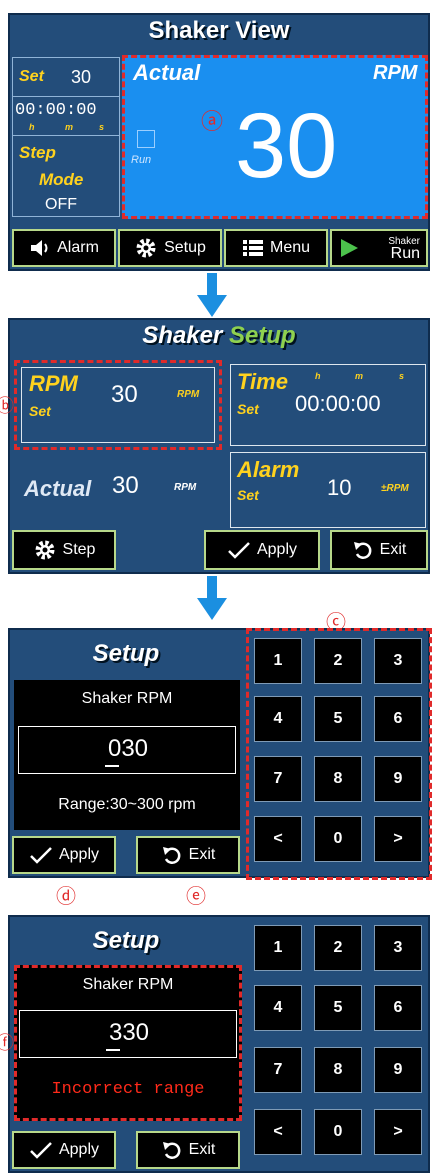  What do you see at coordinates (212, 121) in the screenshot?
I see `marker-a: ⓐ` at bounding box center [212, 121].